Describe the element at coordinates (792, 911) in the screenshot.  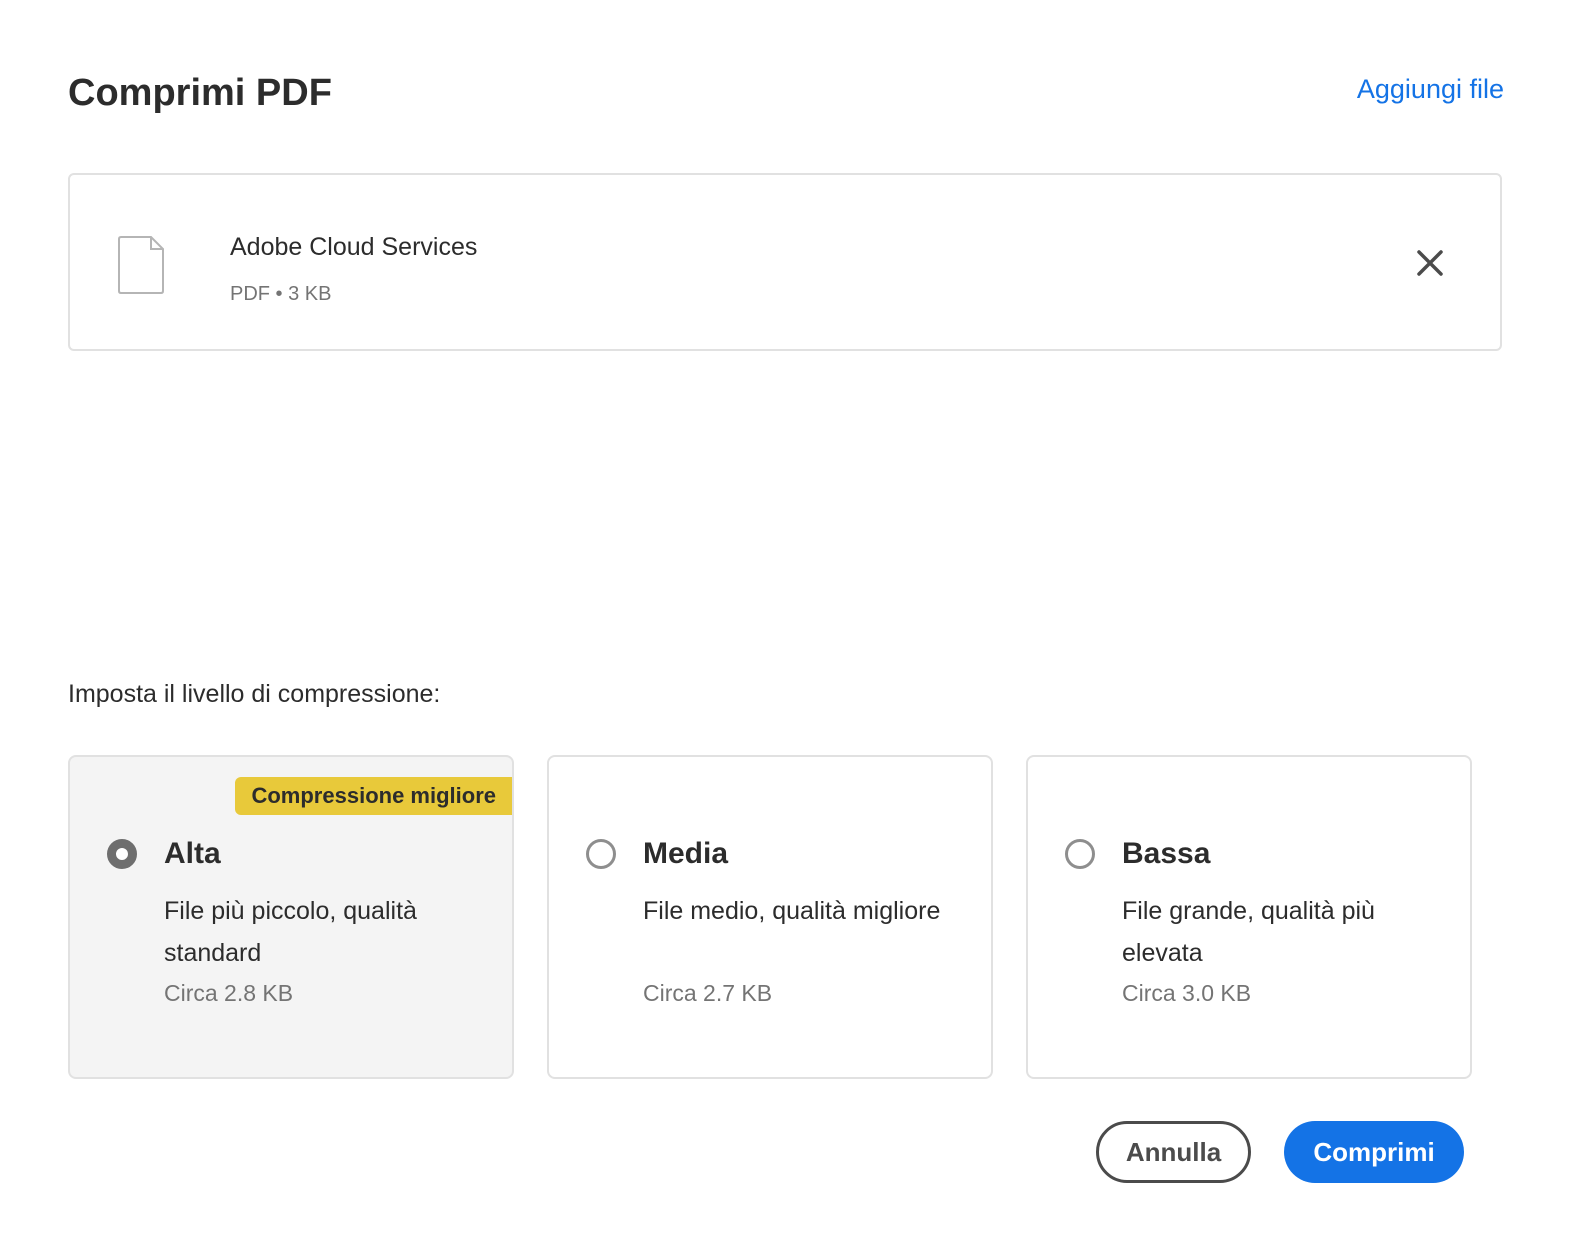
I see `option-description: File medio, qualità migliore` at that location.